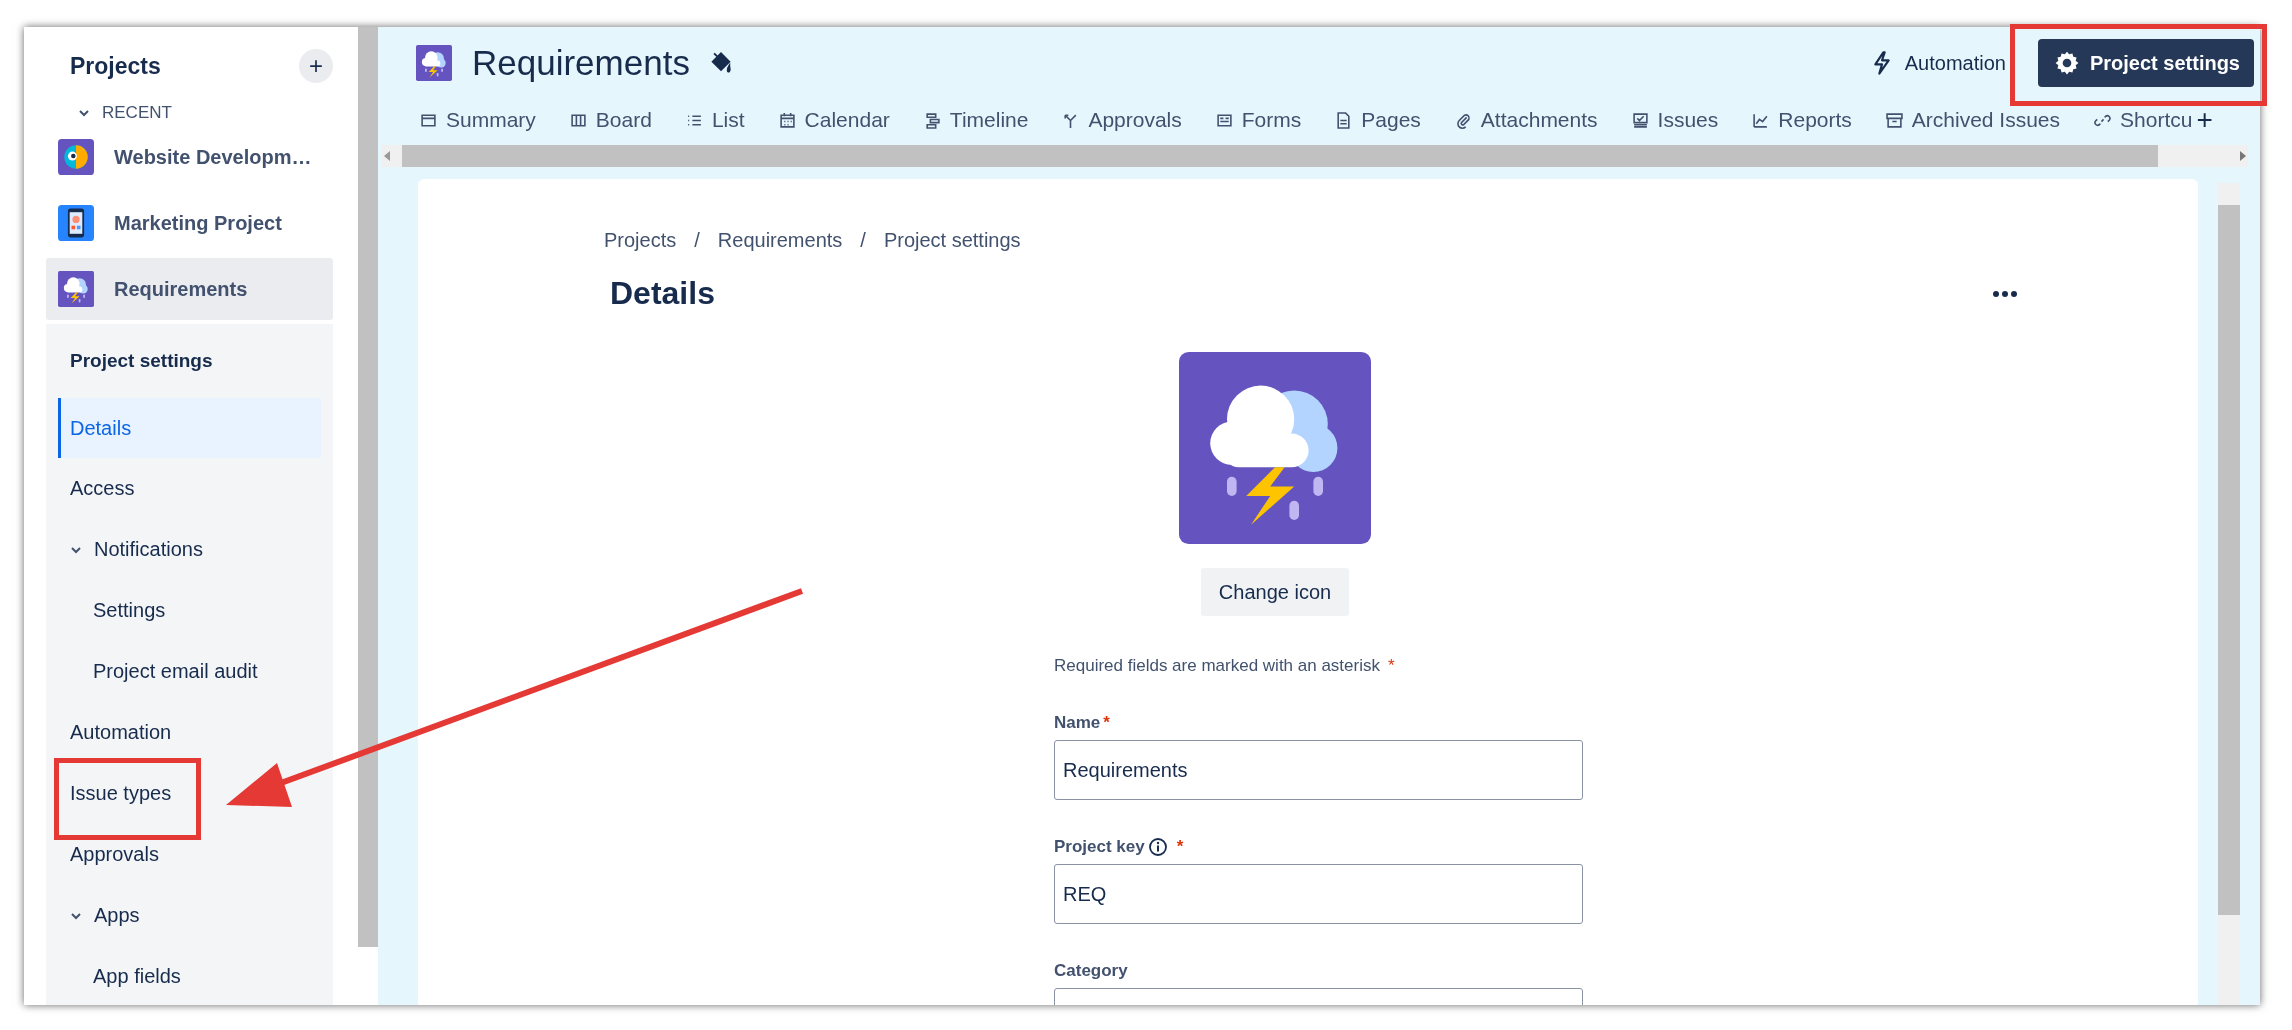 The width and height of the screenshot is (2292, 1030). I want to click on change-icon-button: Change icon, so click(1275, 592).